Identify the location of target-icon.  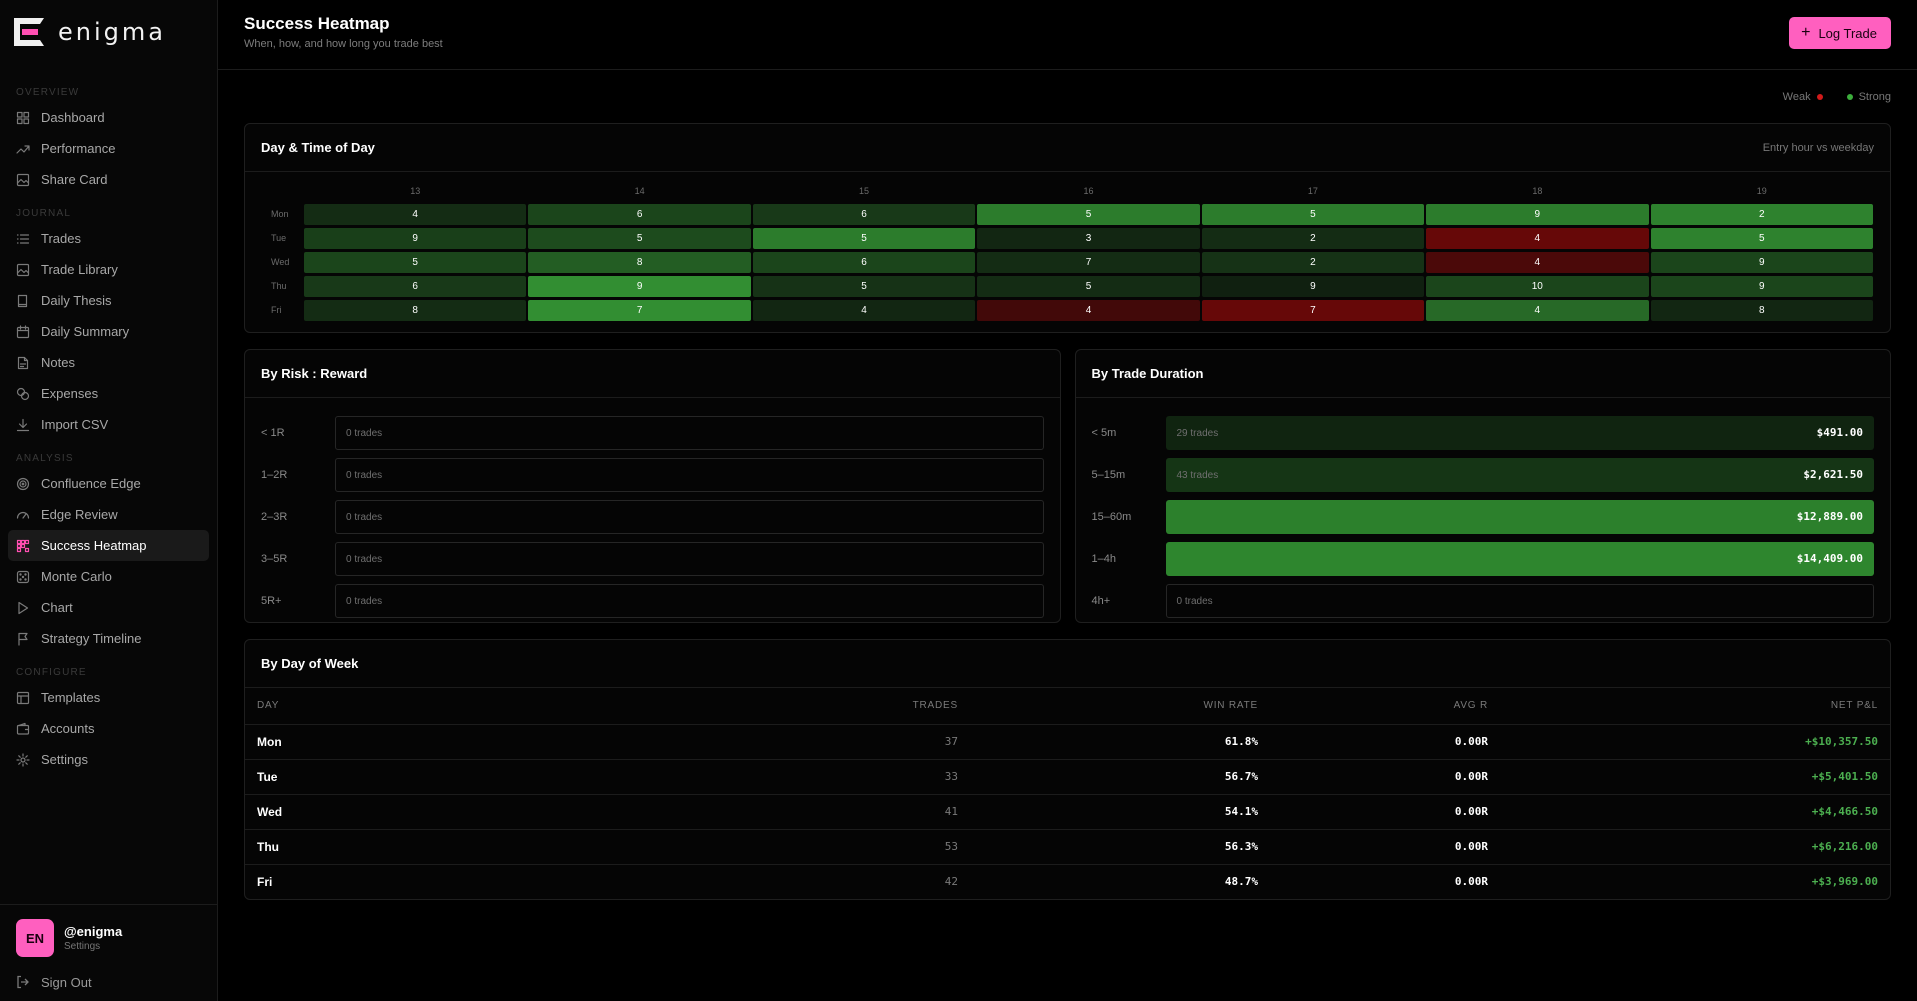
(23, 484).